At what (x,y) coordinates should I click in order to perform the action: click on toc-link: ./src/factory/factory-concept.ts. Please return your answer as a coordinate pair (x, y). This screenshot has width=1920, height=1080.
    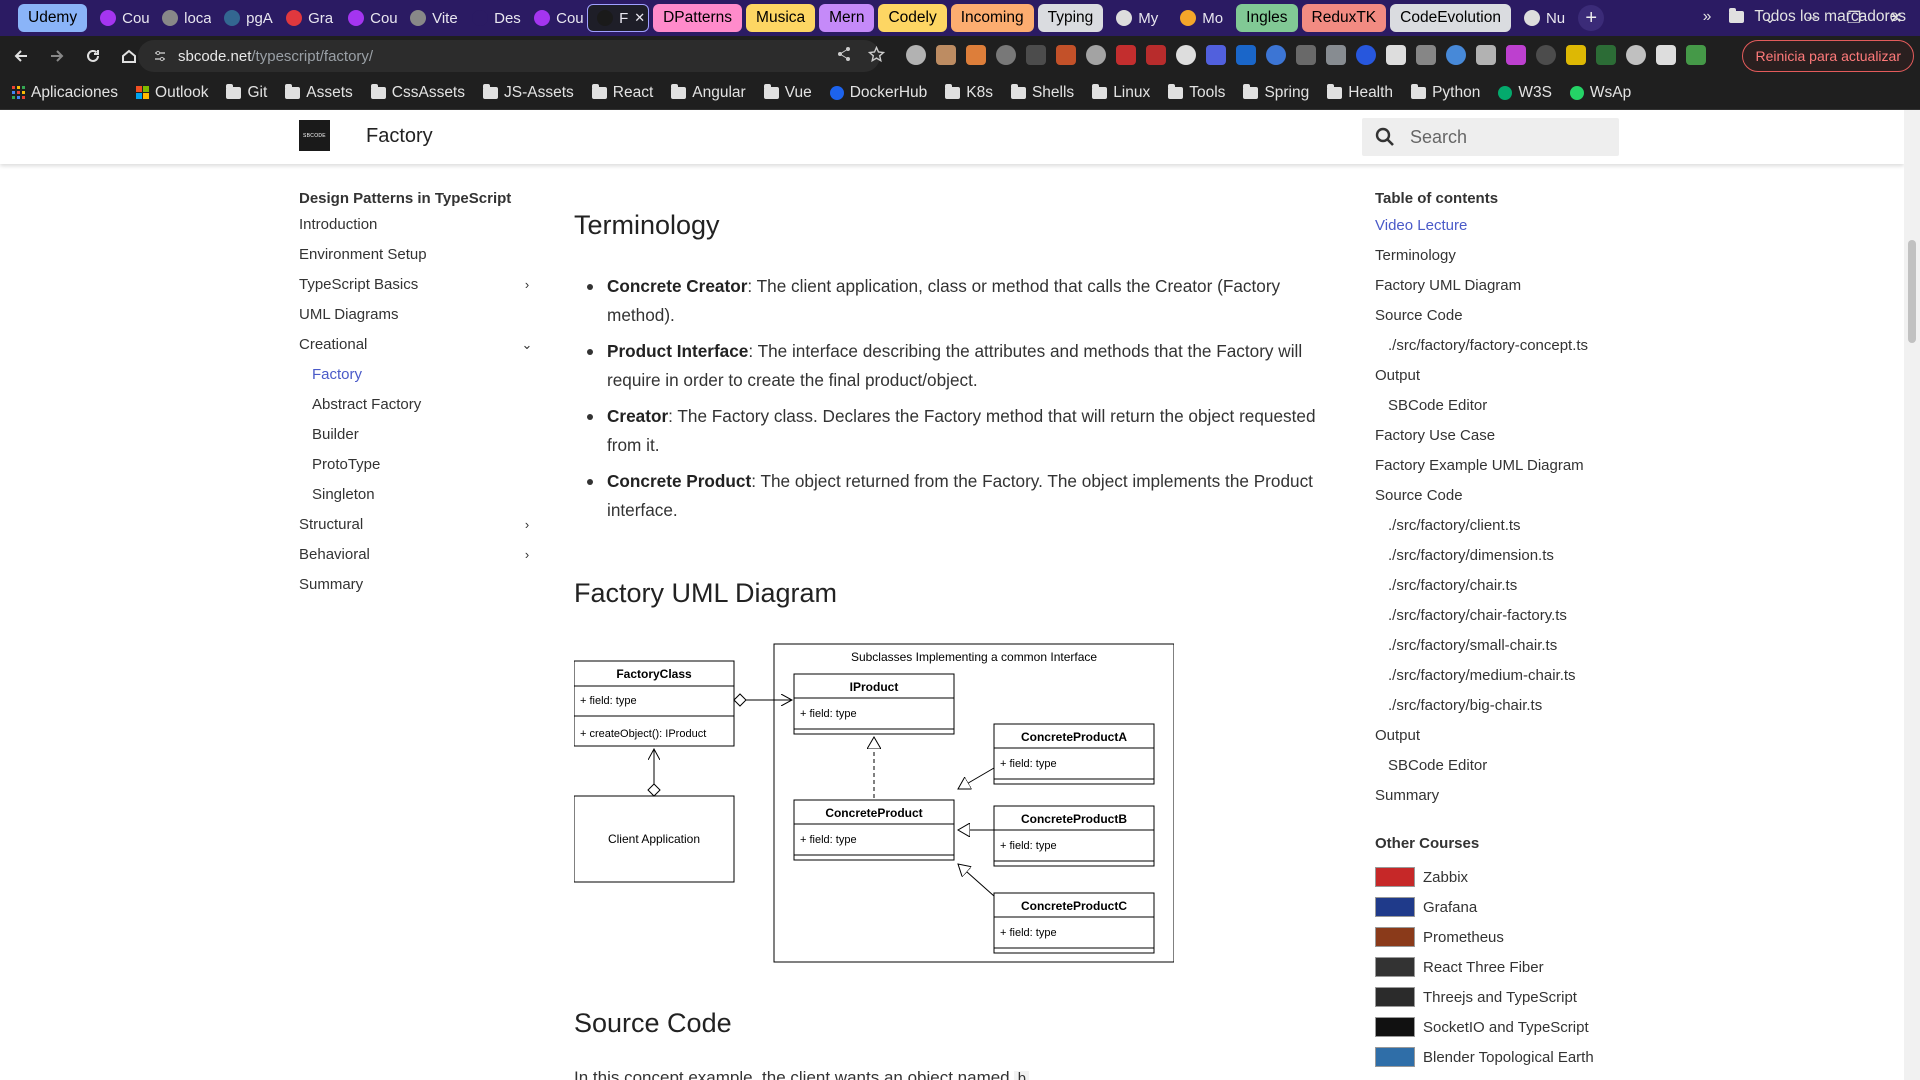
    Looking at the image, I should click on (1505, 352).